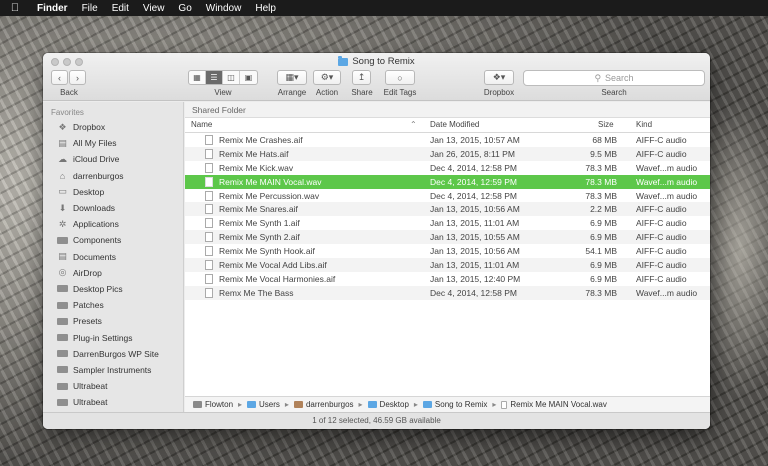  I want to click on action-label: Action, so click(327, 92).